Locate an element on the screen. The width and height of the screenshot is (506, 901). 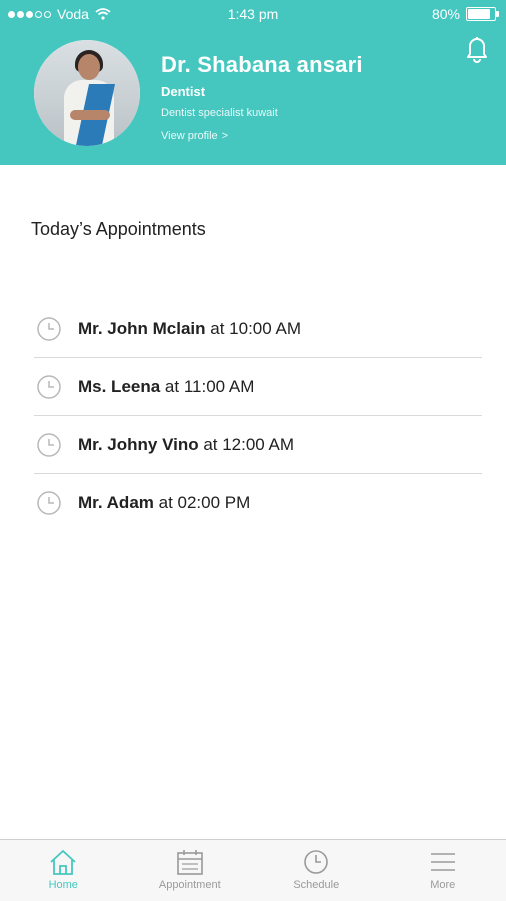
view-profile-link: View profile > is located at coordinates (194, 136).